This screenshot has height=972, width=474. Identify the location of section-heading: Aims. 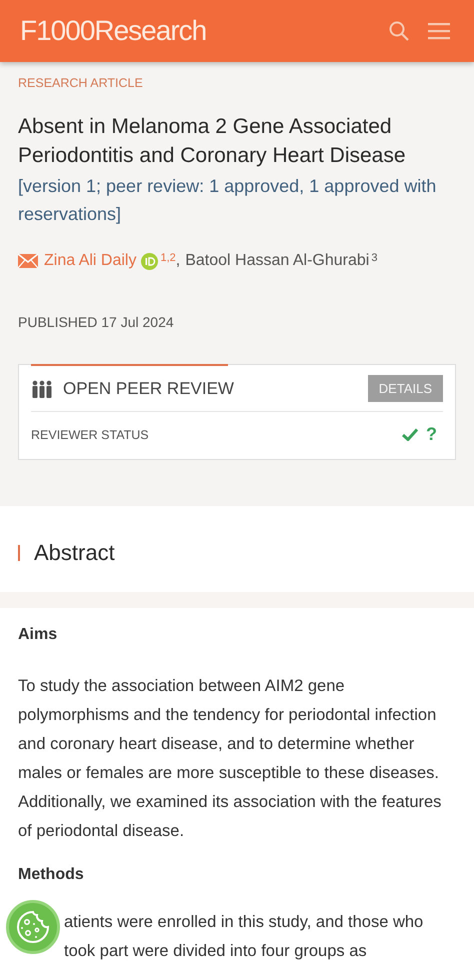
(38, 635).